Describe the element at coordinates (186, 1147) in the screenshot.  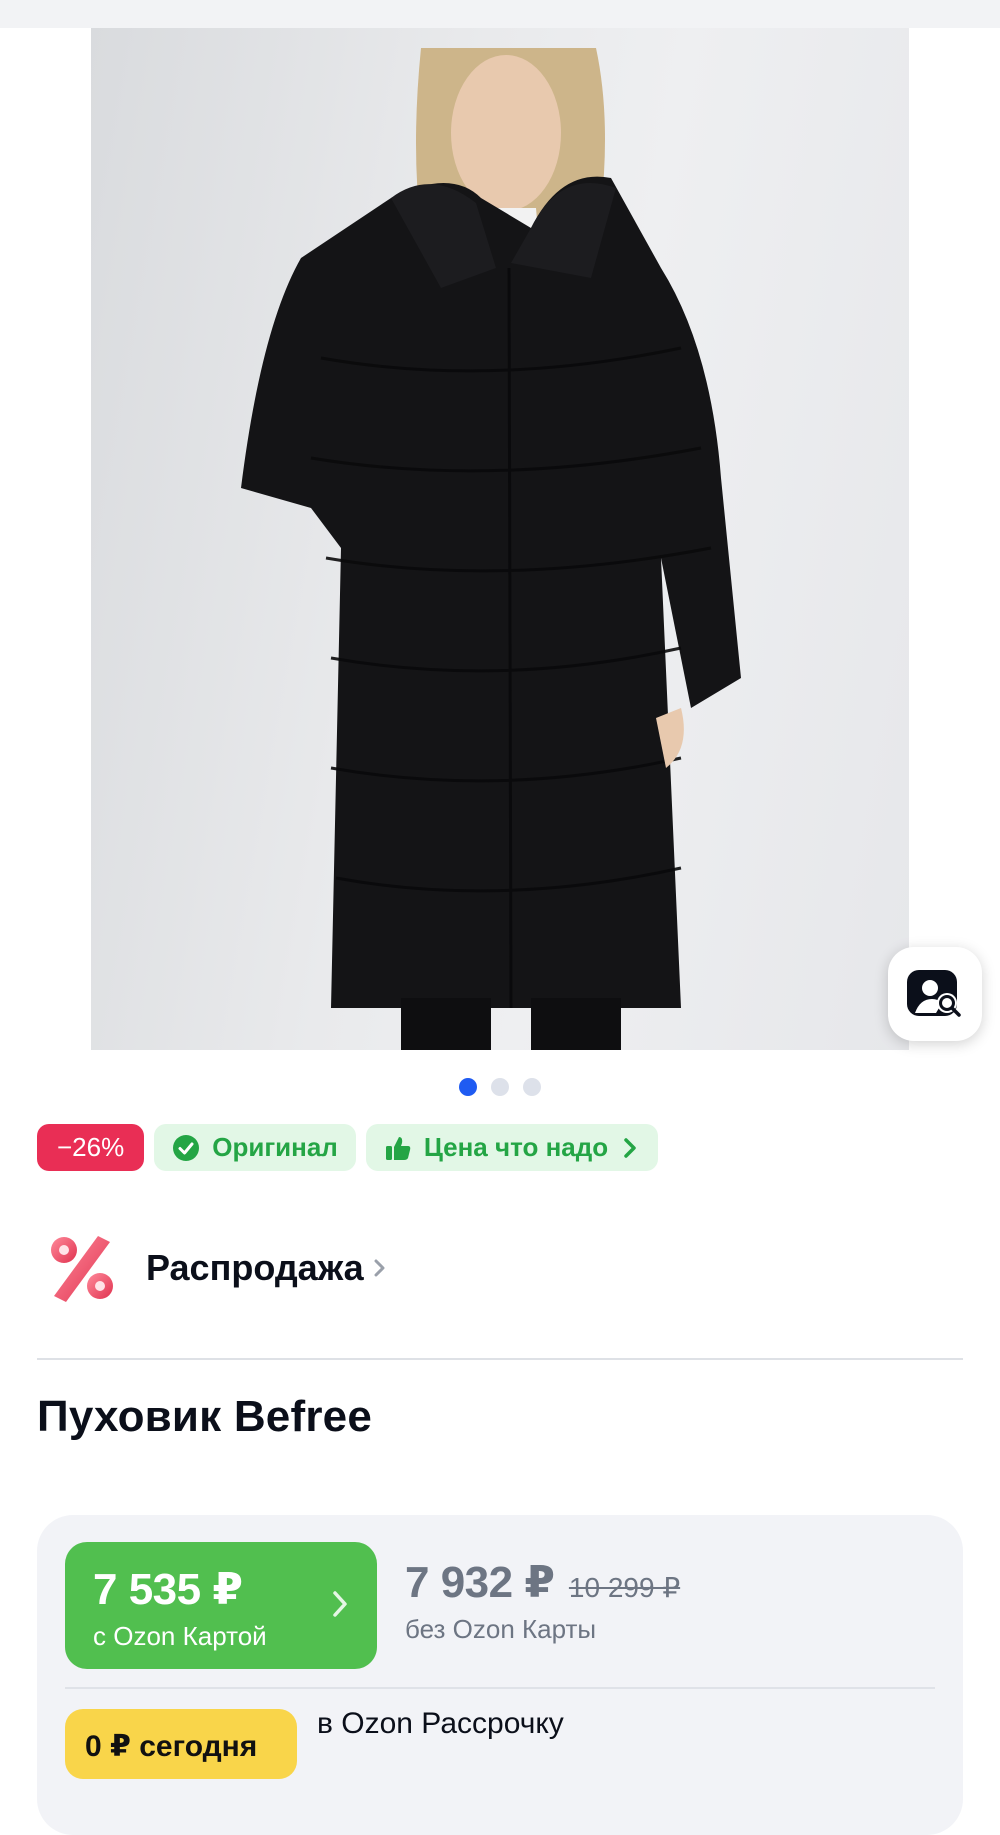
I see `check-circle-icon` at that location.